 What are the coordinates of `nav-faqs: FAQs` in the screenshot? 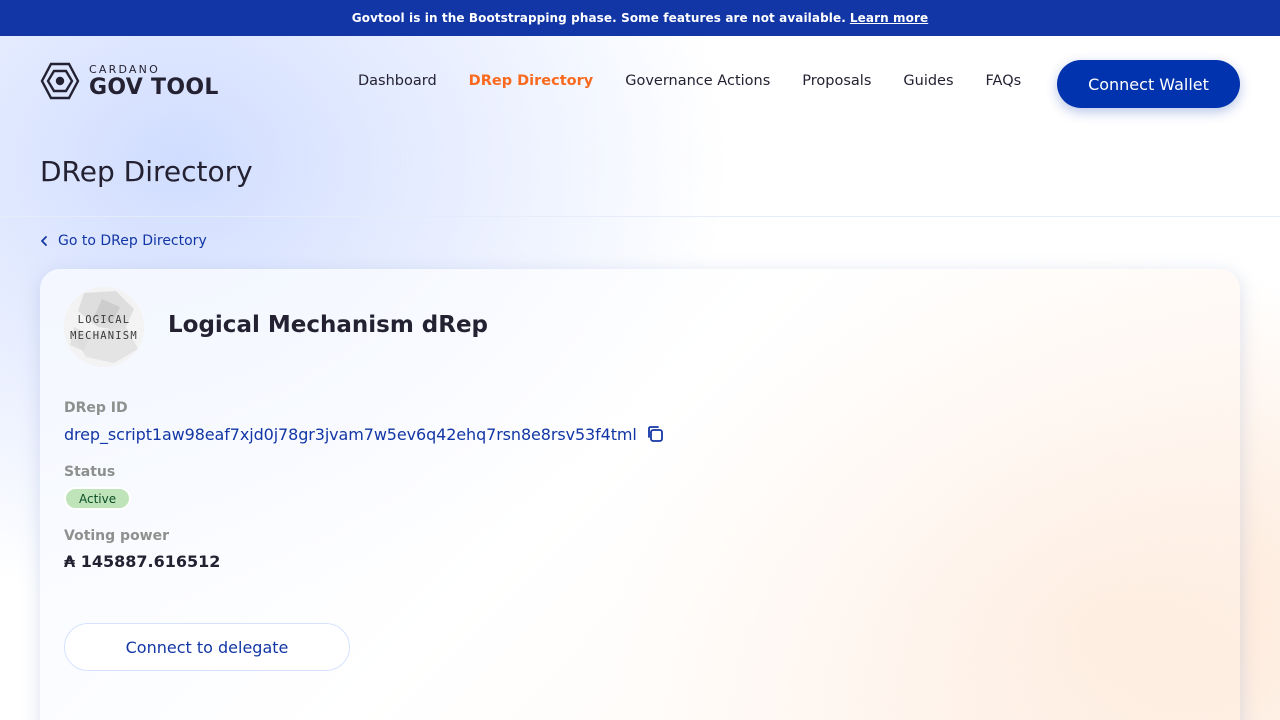 It's located at (1004, 81).